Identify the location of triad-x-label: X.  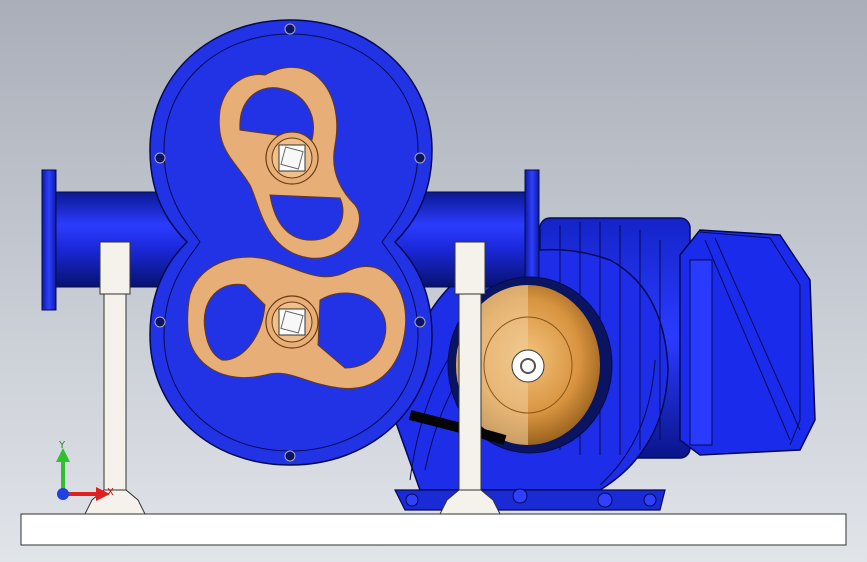
(110, 492).